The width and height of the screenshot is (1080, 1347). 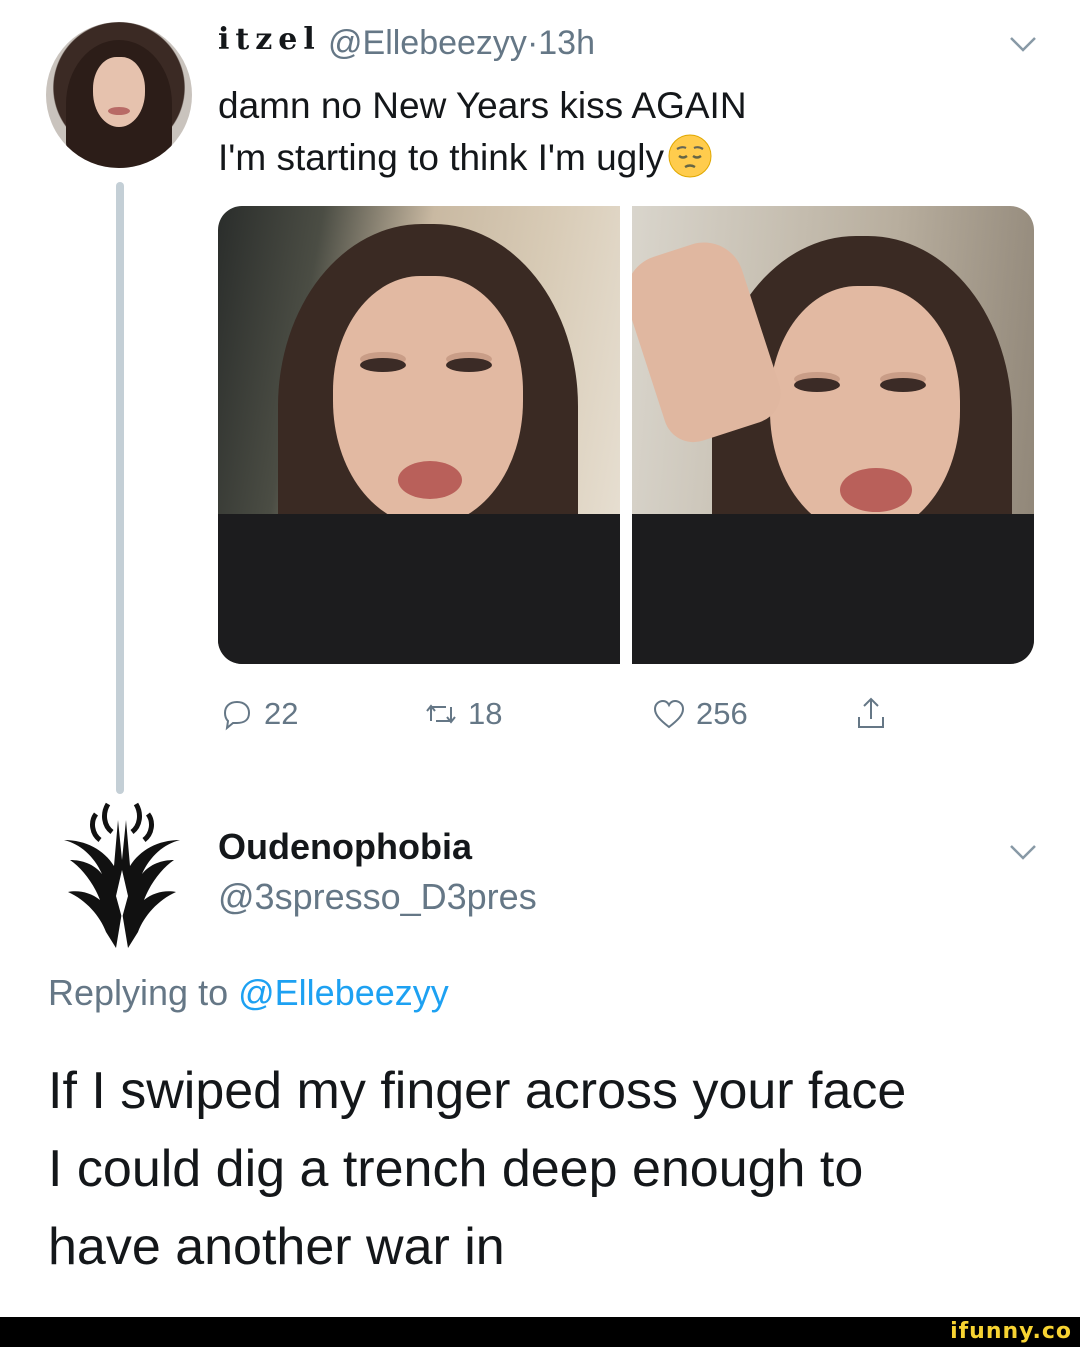 What do you see at coordinates (427, 43) in the screenshot?
I see `handle: @Ellebeezyy` at bounding box center [427, 43].